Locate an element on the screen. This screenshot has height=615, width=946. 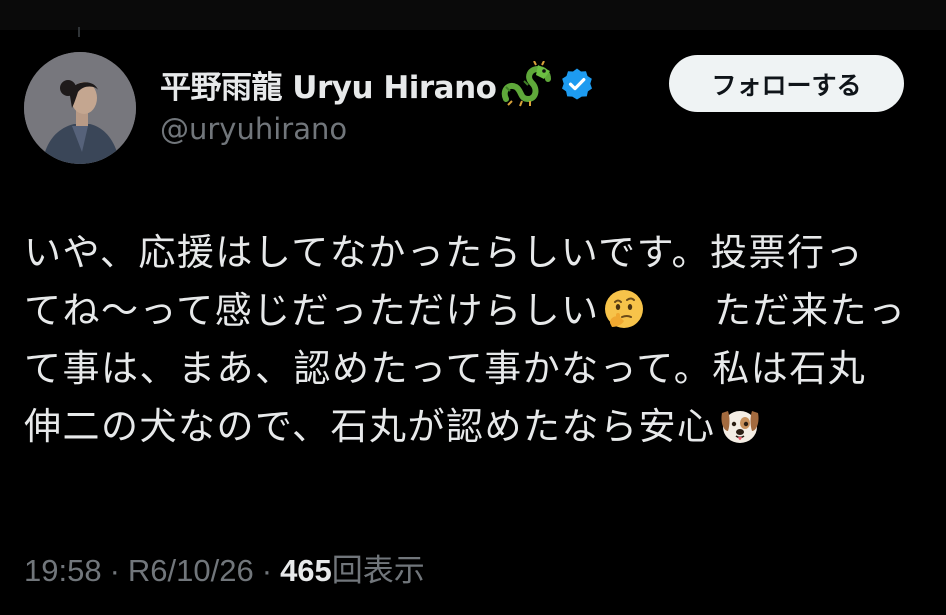
views-count: 465 is located at coordinates (306, 570).